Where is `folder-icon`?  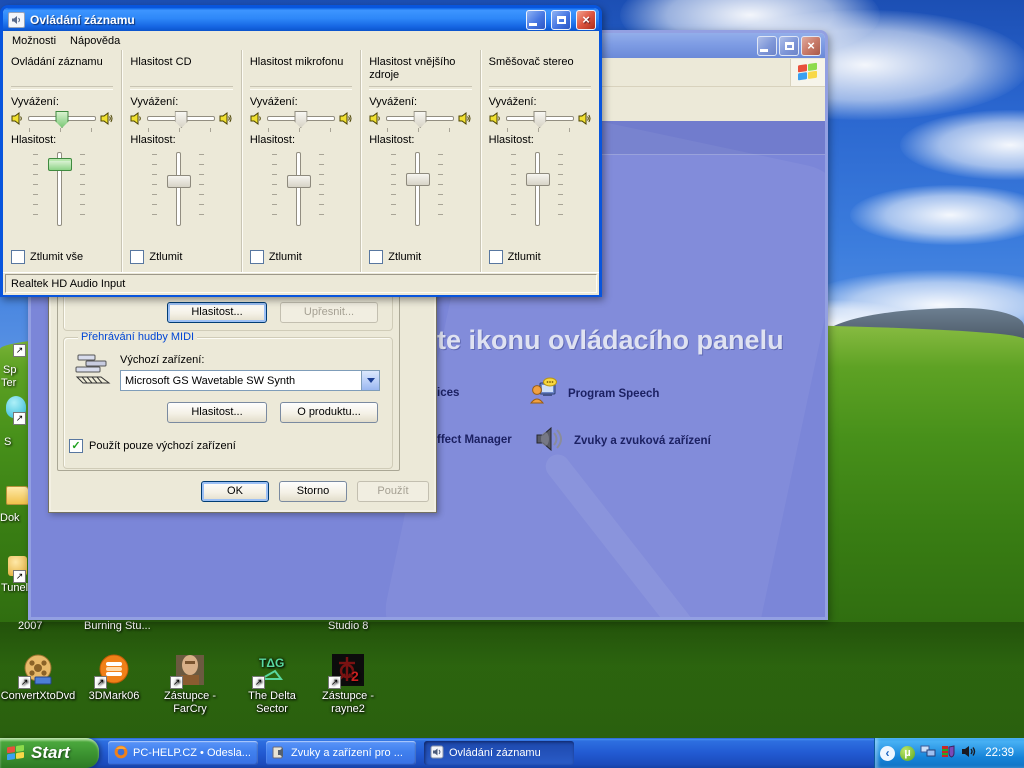 folder-icon is located at coordinates (17, 495).